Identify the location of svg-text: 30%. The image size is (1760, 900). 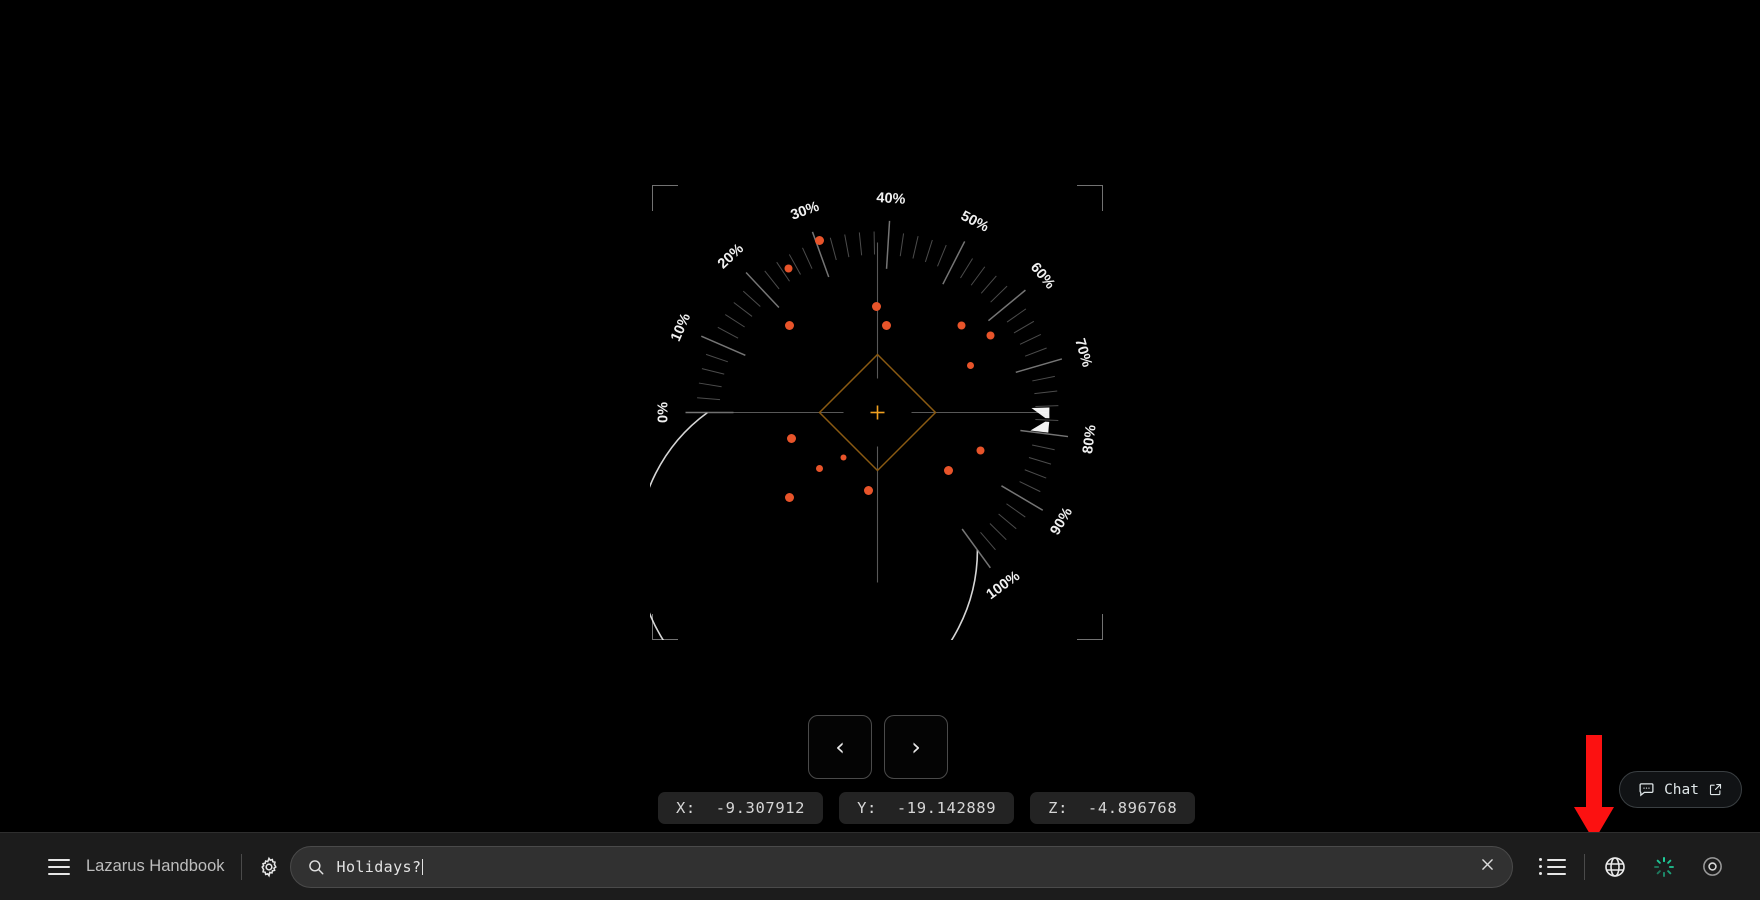
(805, 211).